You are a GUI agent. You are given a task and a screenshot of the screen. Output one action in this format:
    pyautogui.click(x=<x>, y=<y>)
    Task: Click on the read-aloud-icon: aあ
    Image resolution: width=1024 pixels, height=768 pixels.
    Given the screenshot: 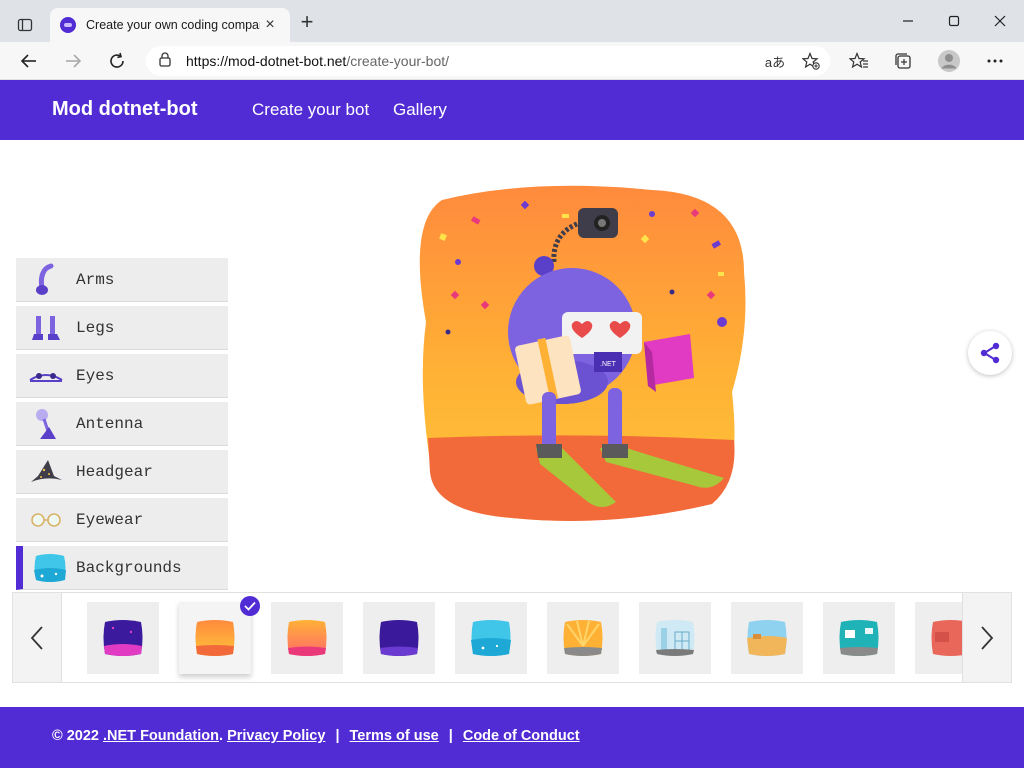 What is the action you would take?
    pyautogui.click(x=775, y=61)
    